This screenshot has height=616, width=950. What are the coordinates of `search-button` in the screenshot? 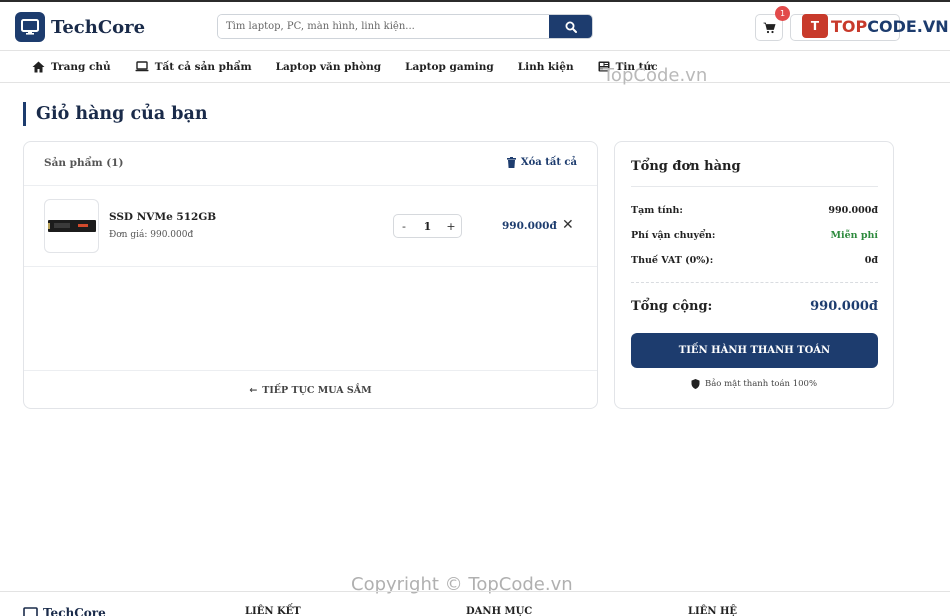 It's located at (570, 26).